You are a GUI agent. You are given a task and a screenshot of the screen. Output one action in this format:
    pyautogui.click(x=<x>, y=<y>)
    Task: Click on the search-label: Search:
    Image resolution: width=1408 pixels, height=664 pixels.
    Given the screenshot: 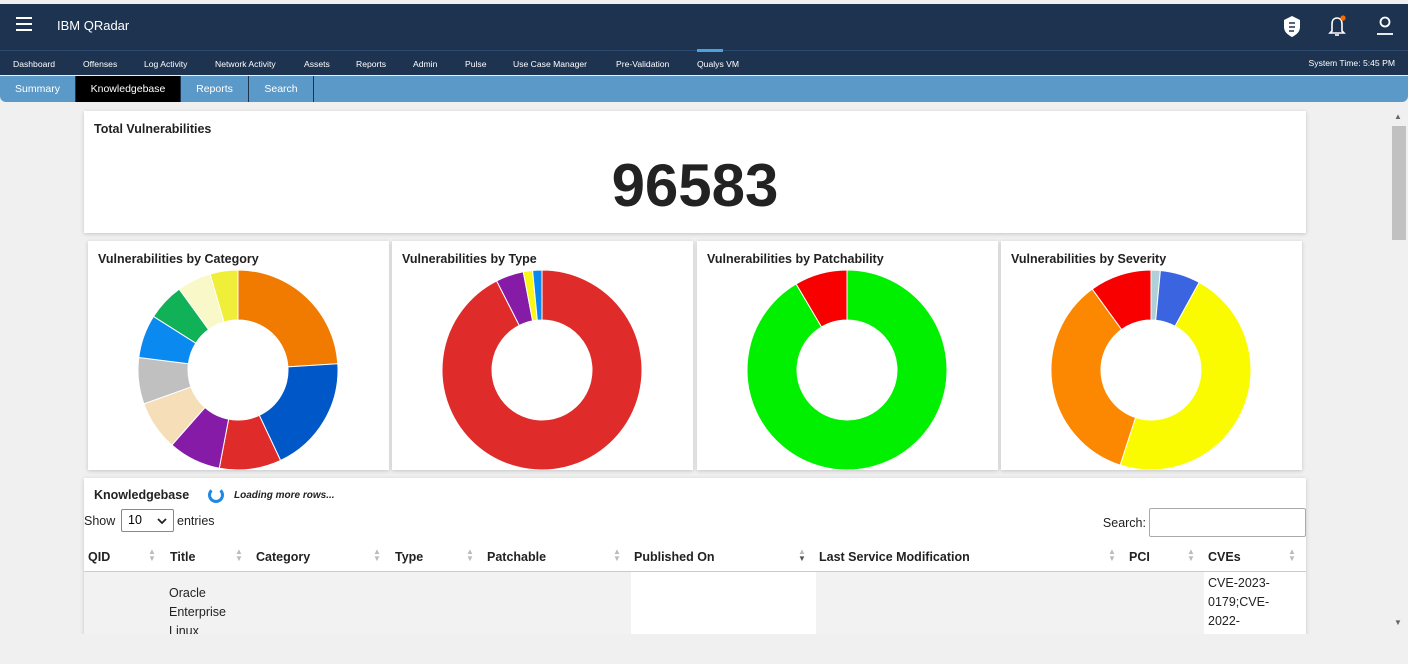 What is the action you would take?
    pyautogui.click(x=1124, y=523)
    